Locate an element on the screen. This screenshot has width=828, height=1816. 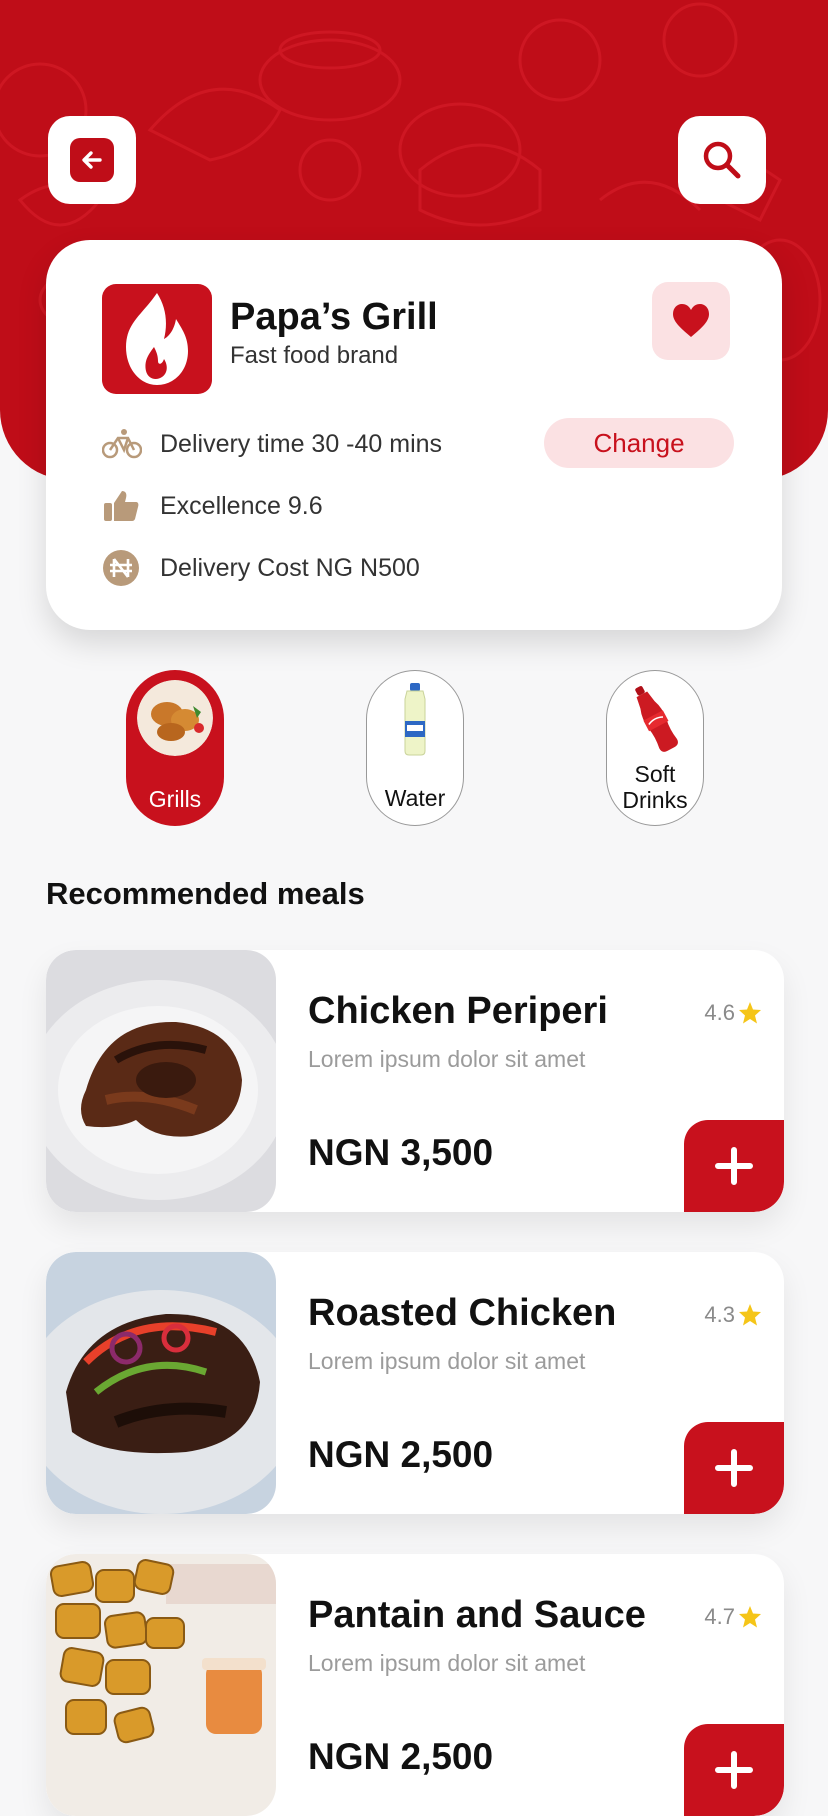
arrow-left-icon is located at coordinates (92, 160).